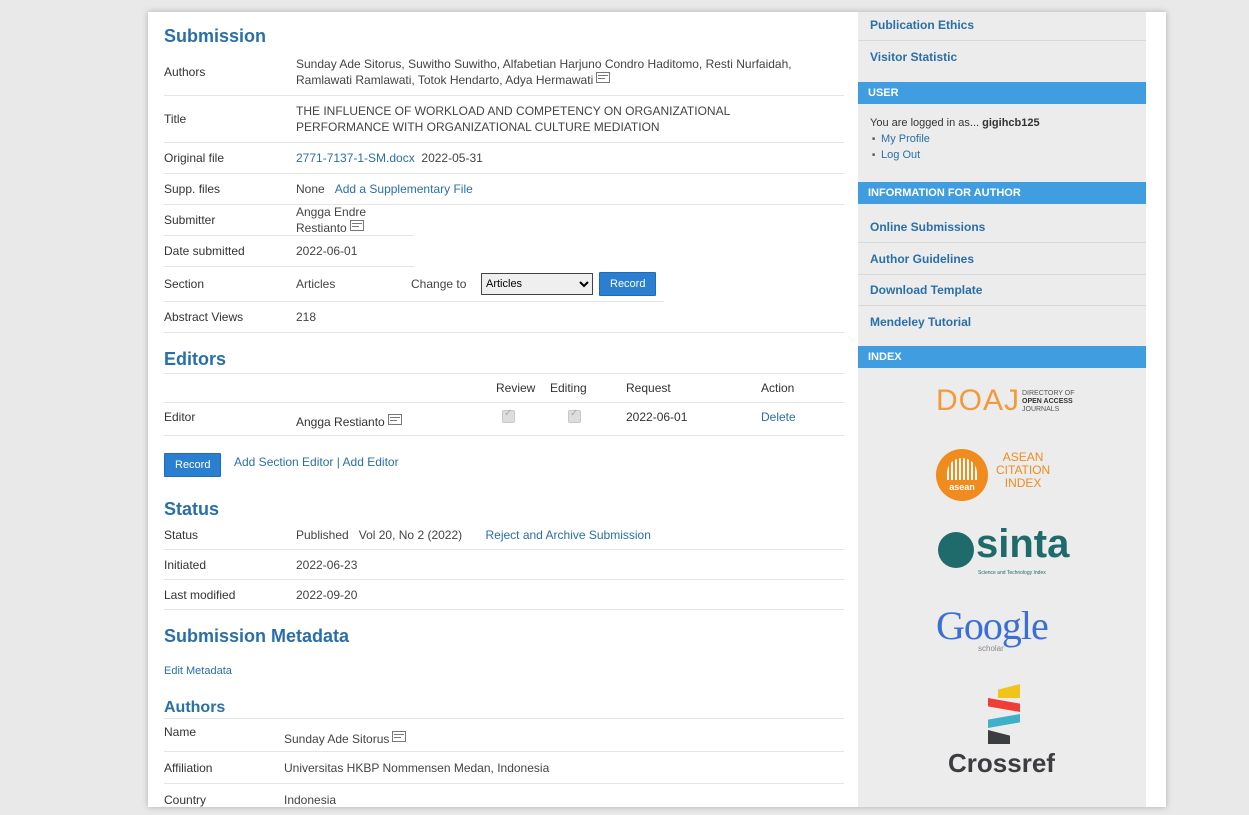  I want to click on author-name-value: Sunday Ade Sitorus, so click(337, 739).